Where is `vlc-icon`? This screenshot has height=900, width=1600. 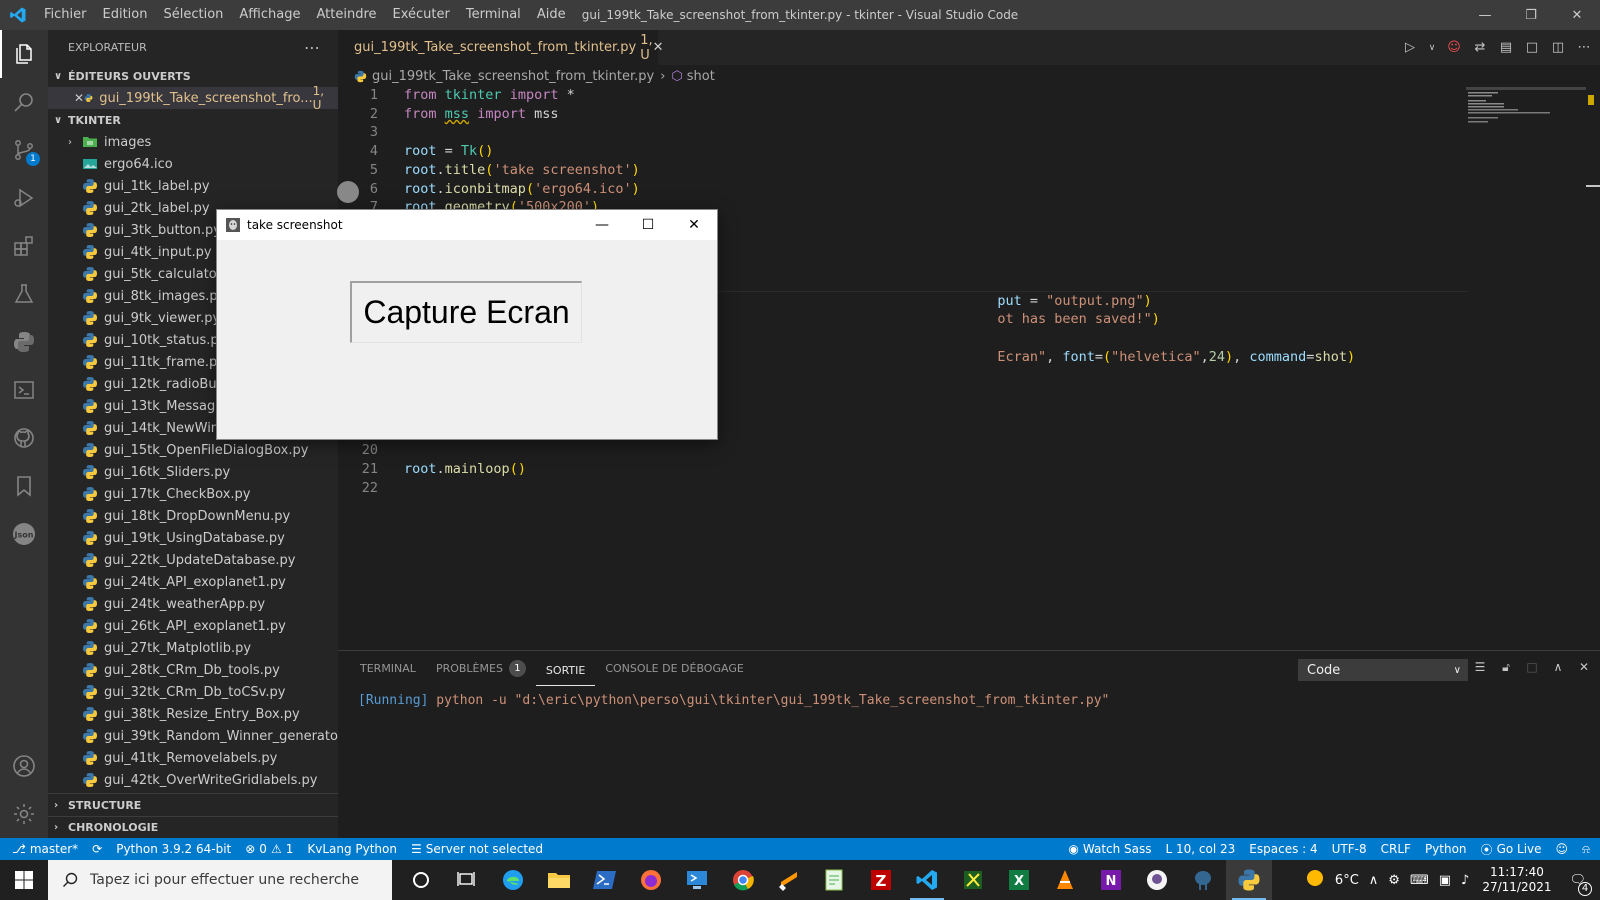 vlc-icon is located at coordinates (1065, 880).